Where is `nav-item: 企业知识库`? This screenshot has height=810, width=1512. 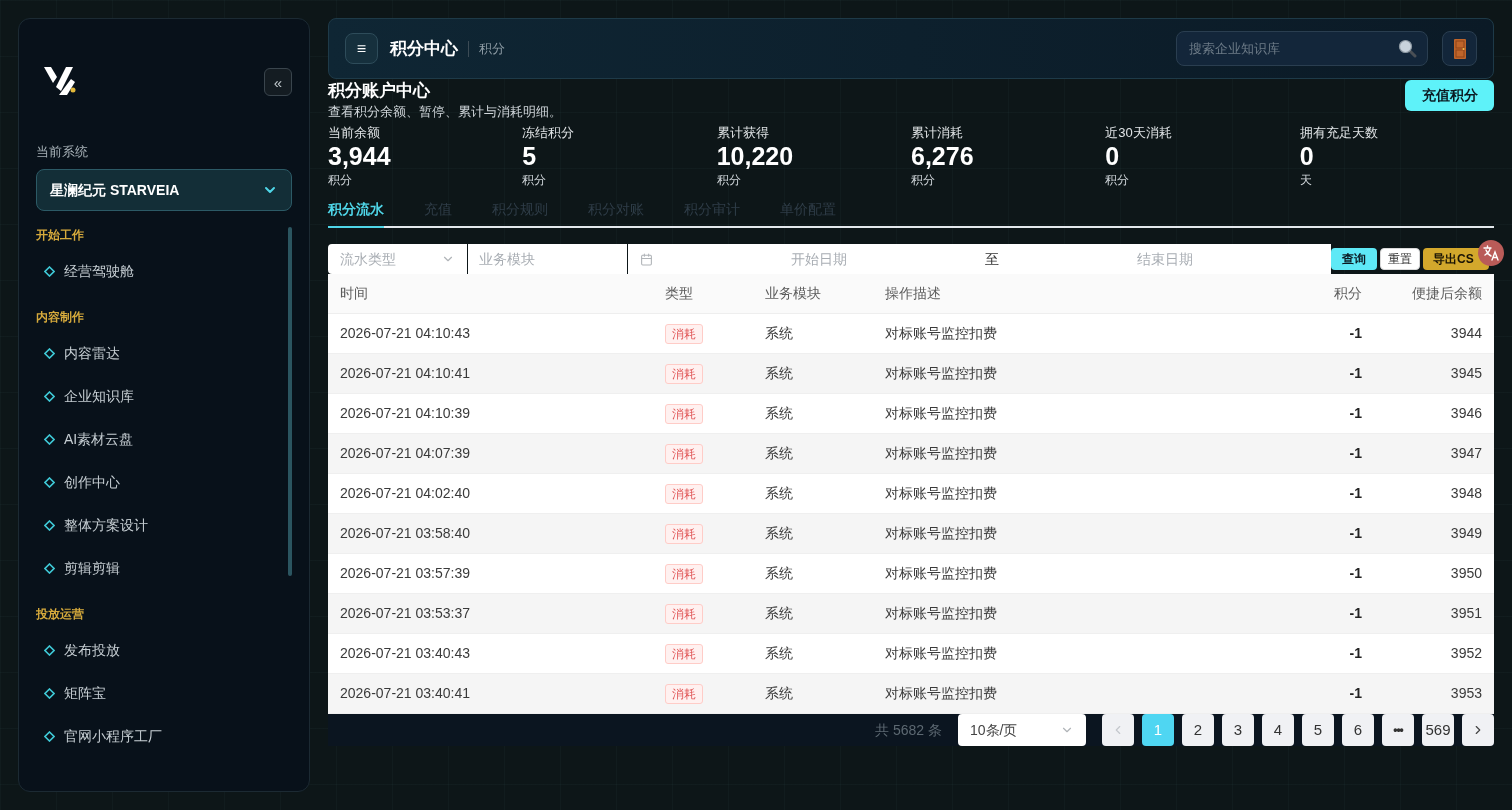 nav-item: 企业知识库 is located at coordinates (162, 396).